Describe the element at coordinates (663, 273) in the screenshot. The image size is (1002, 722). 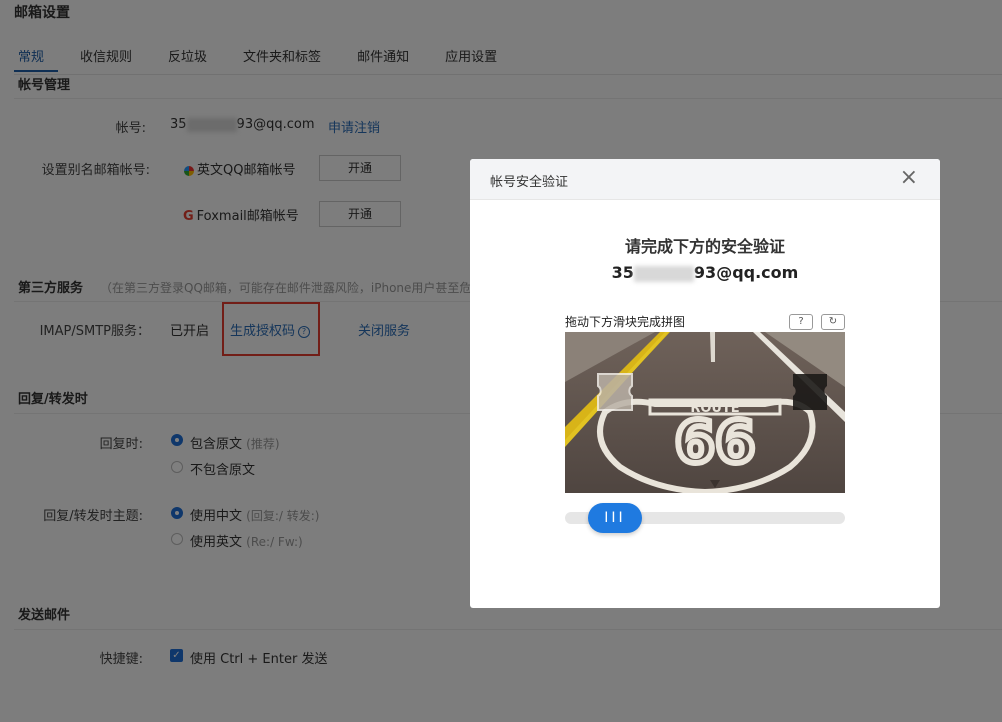
I see `redacted-block` at that location.